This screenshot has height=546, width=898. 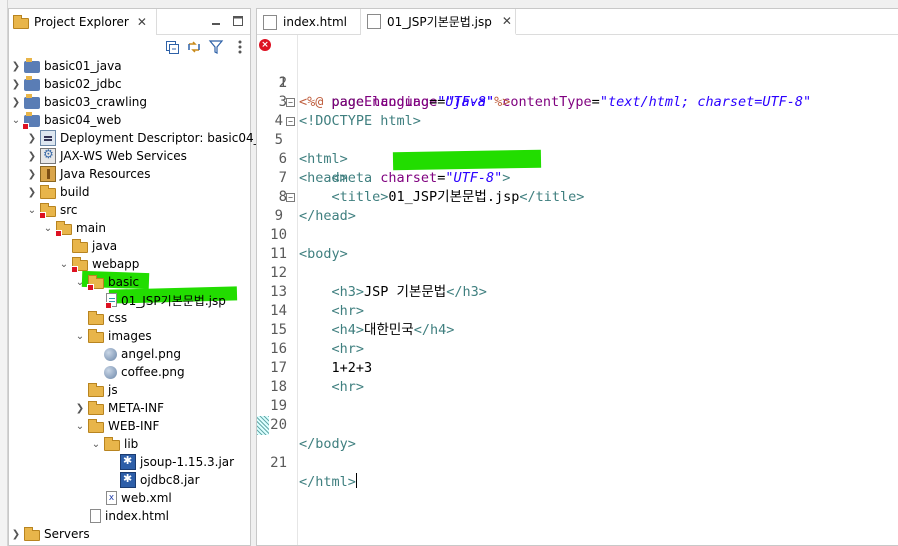 What do you see at coordinates (4, 273) in the screenshot?
I see `left-panel-edge` at bounding box center [4, 273].